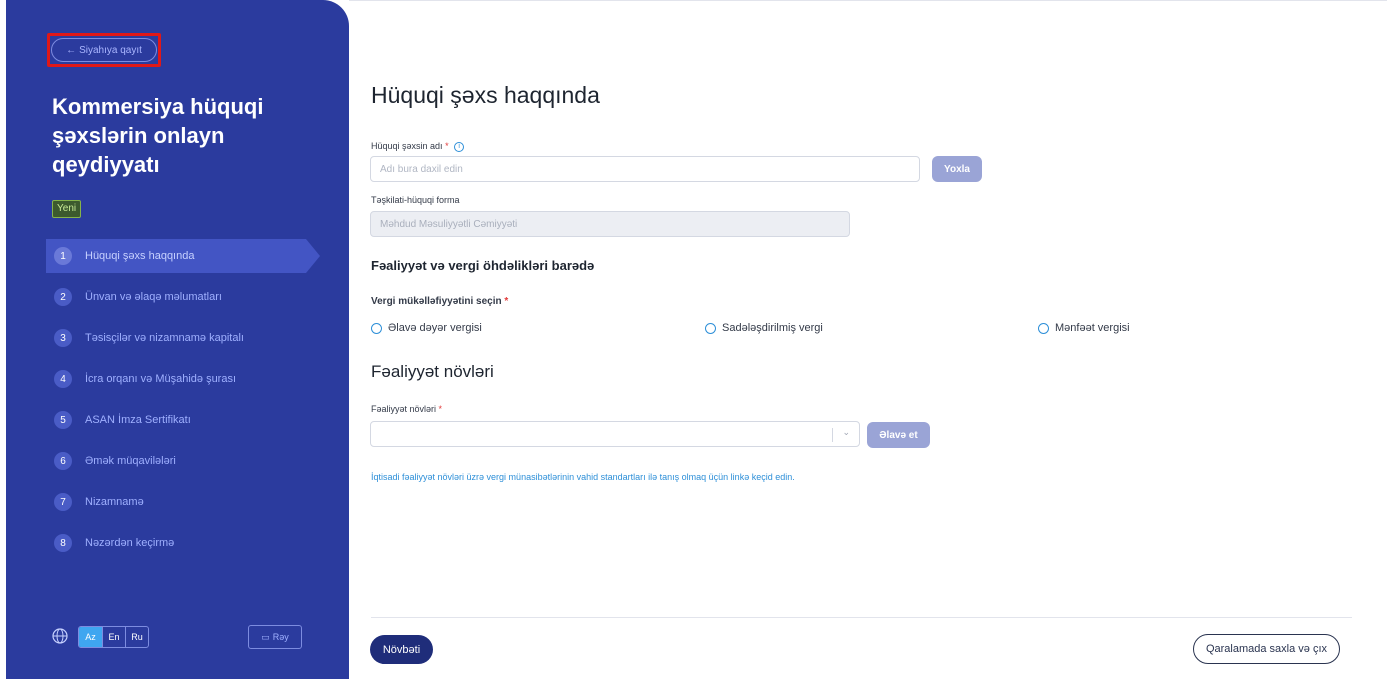  I want to click on feedback-button: ▭ Rəy, so click(275, 637).